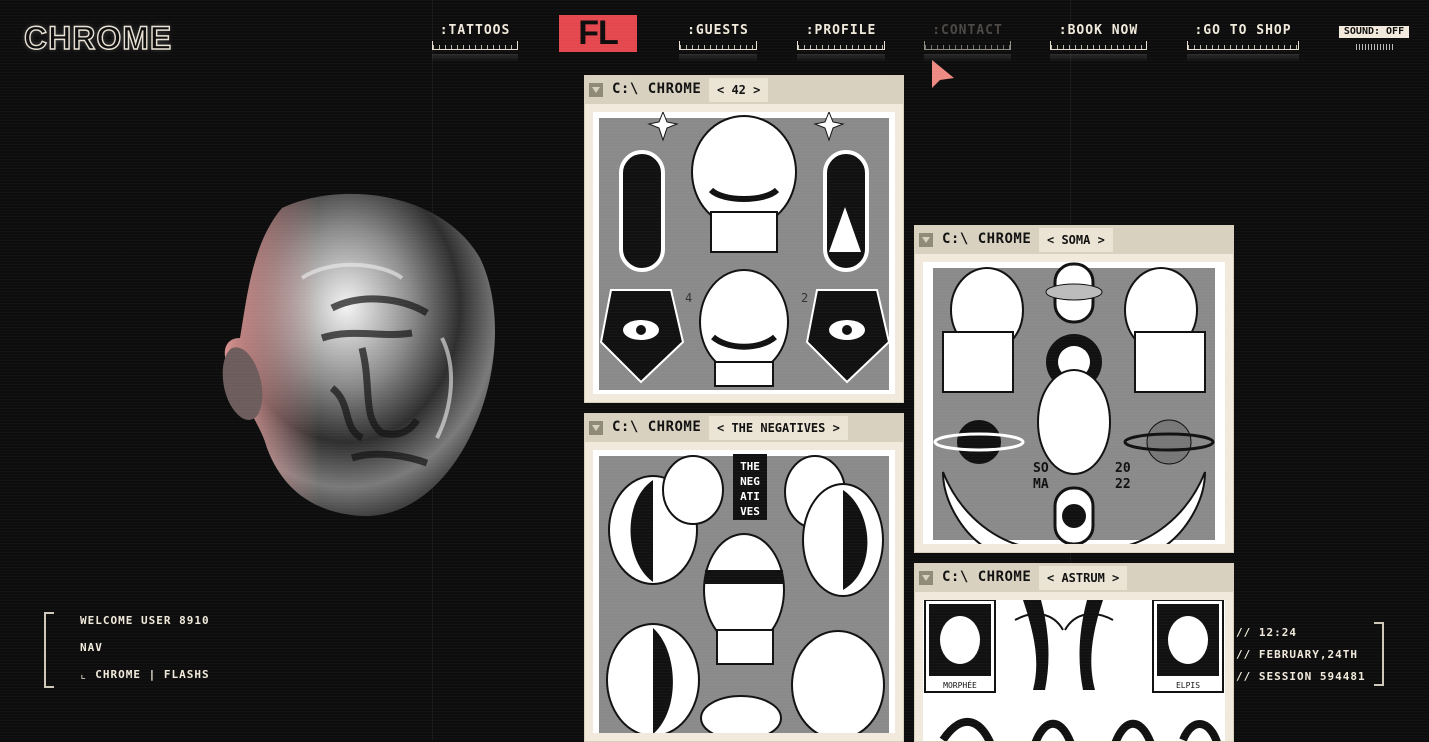 This screenshot has height=742, width=1429. What do you see at coordinates (967, 30) in the screenshot?
I see `nav-contact-label: :CONTACT` at bounding box center [967, 30].